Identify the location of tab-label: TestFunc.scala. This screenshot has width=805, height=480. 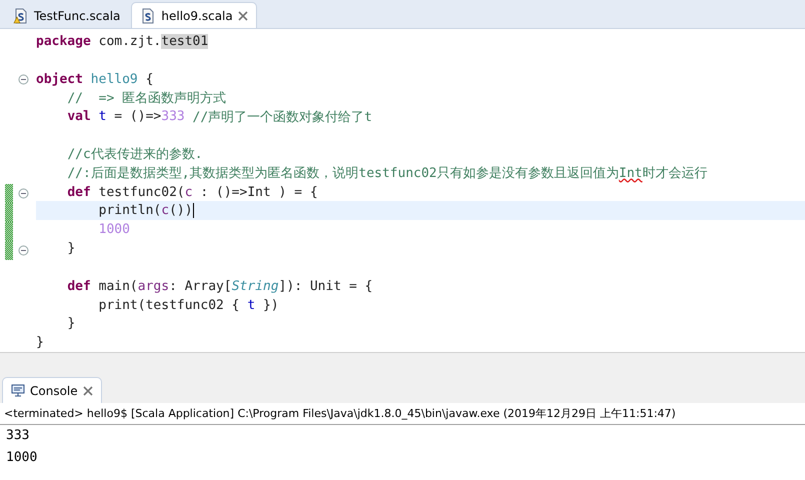
(77, 15).